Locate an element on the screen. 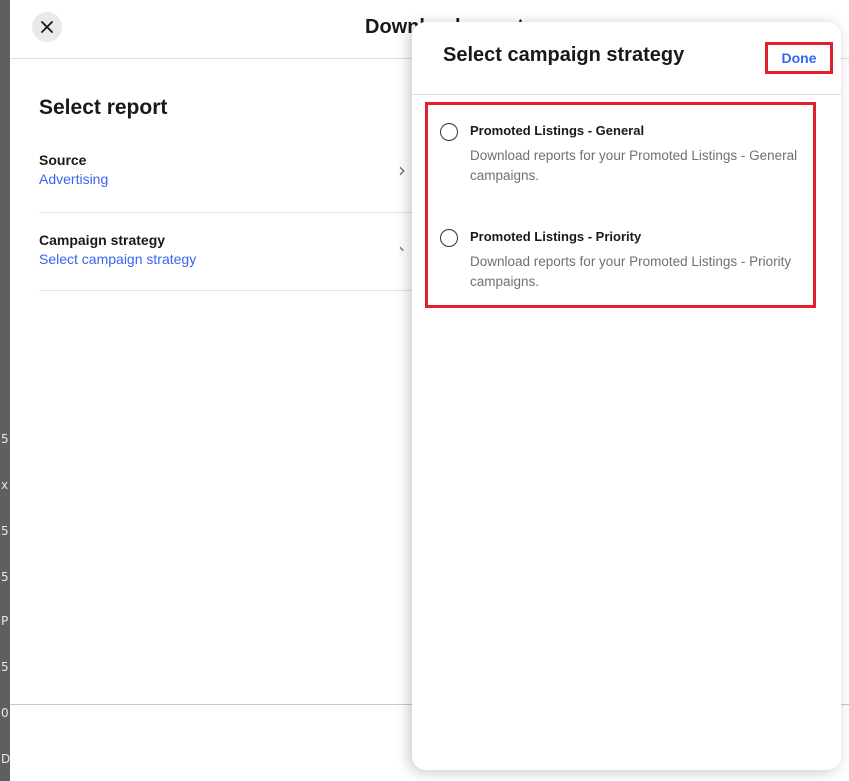 This screenshot has height=781, width=849. background-edge-char: 0 is located at coordinates (5, 713).